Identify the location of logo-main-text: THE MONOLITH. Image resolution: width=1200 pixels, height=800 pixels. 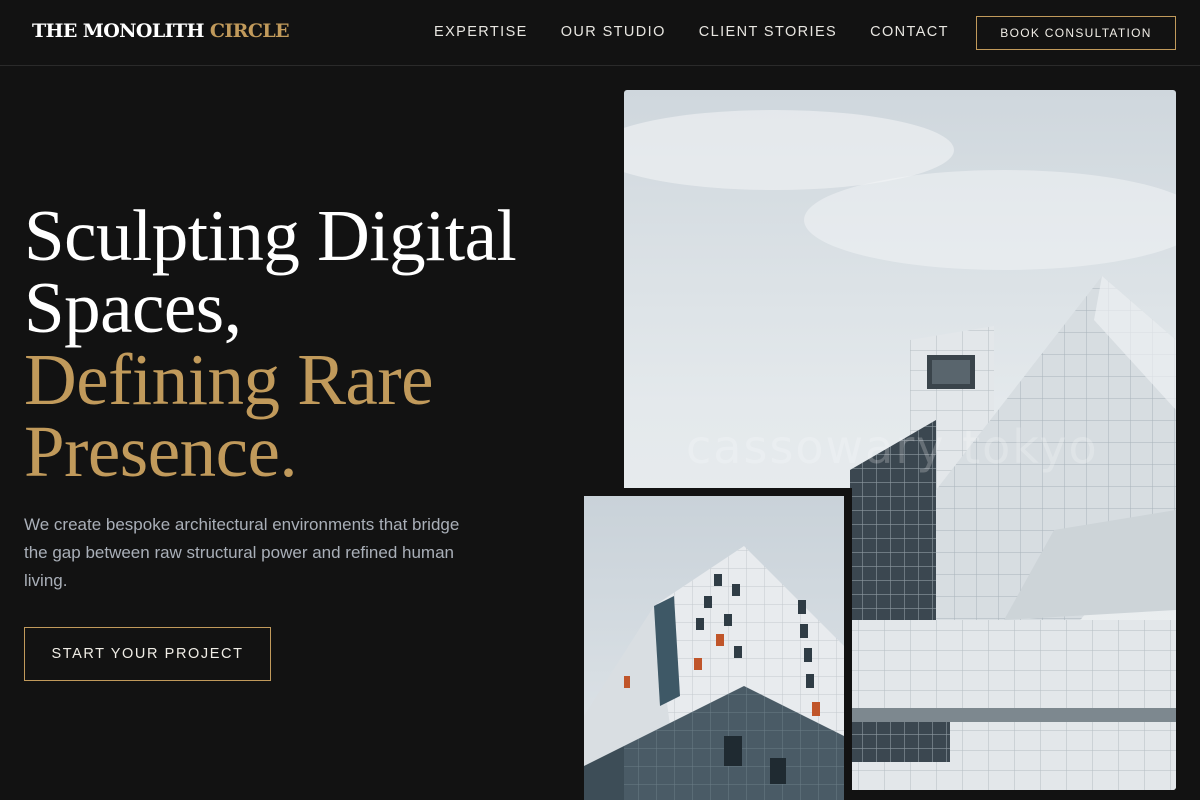
(118, 31).